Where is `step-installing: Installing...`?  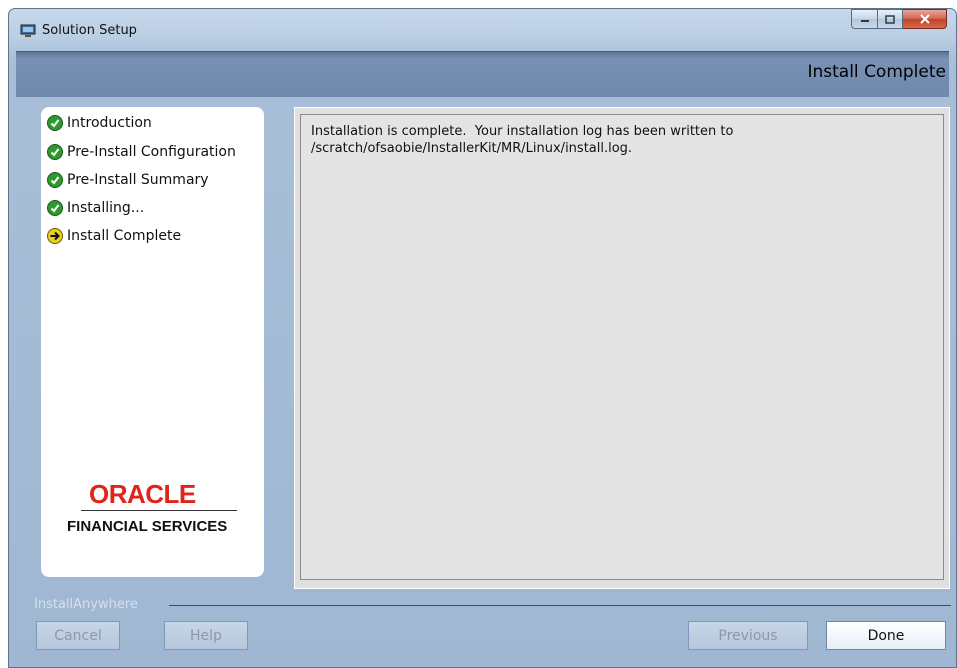 step-installing: Installing... is located at coordinates (95, 208).